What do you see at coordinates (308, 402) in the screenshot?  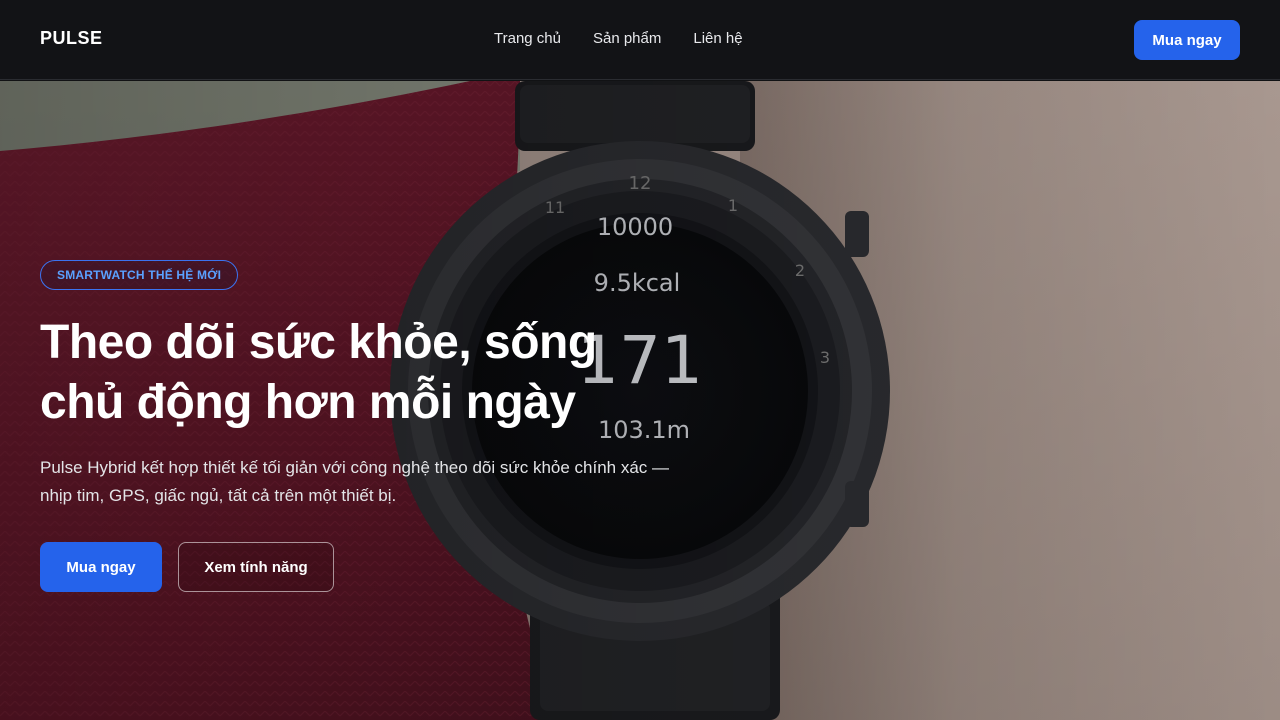 I see `hero-headline-line-2: chủ động hơn mỗi ngày` at bounding box center [308, 402].